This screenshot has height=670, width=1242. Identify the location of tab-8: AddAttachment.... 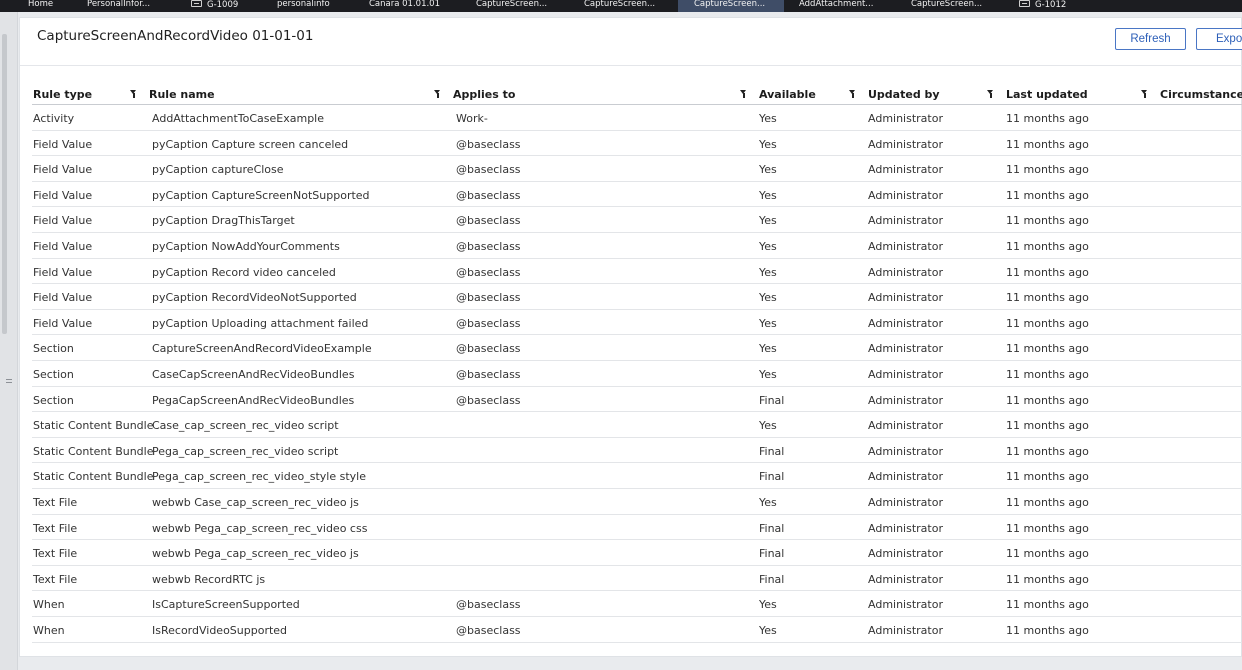
(851, 6).